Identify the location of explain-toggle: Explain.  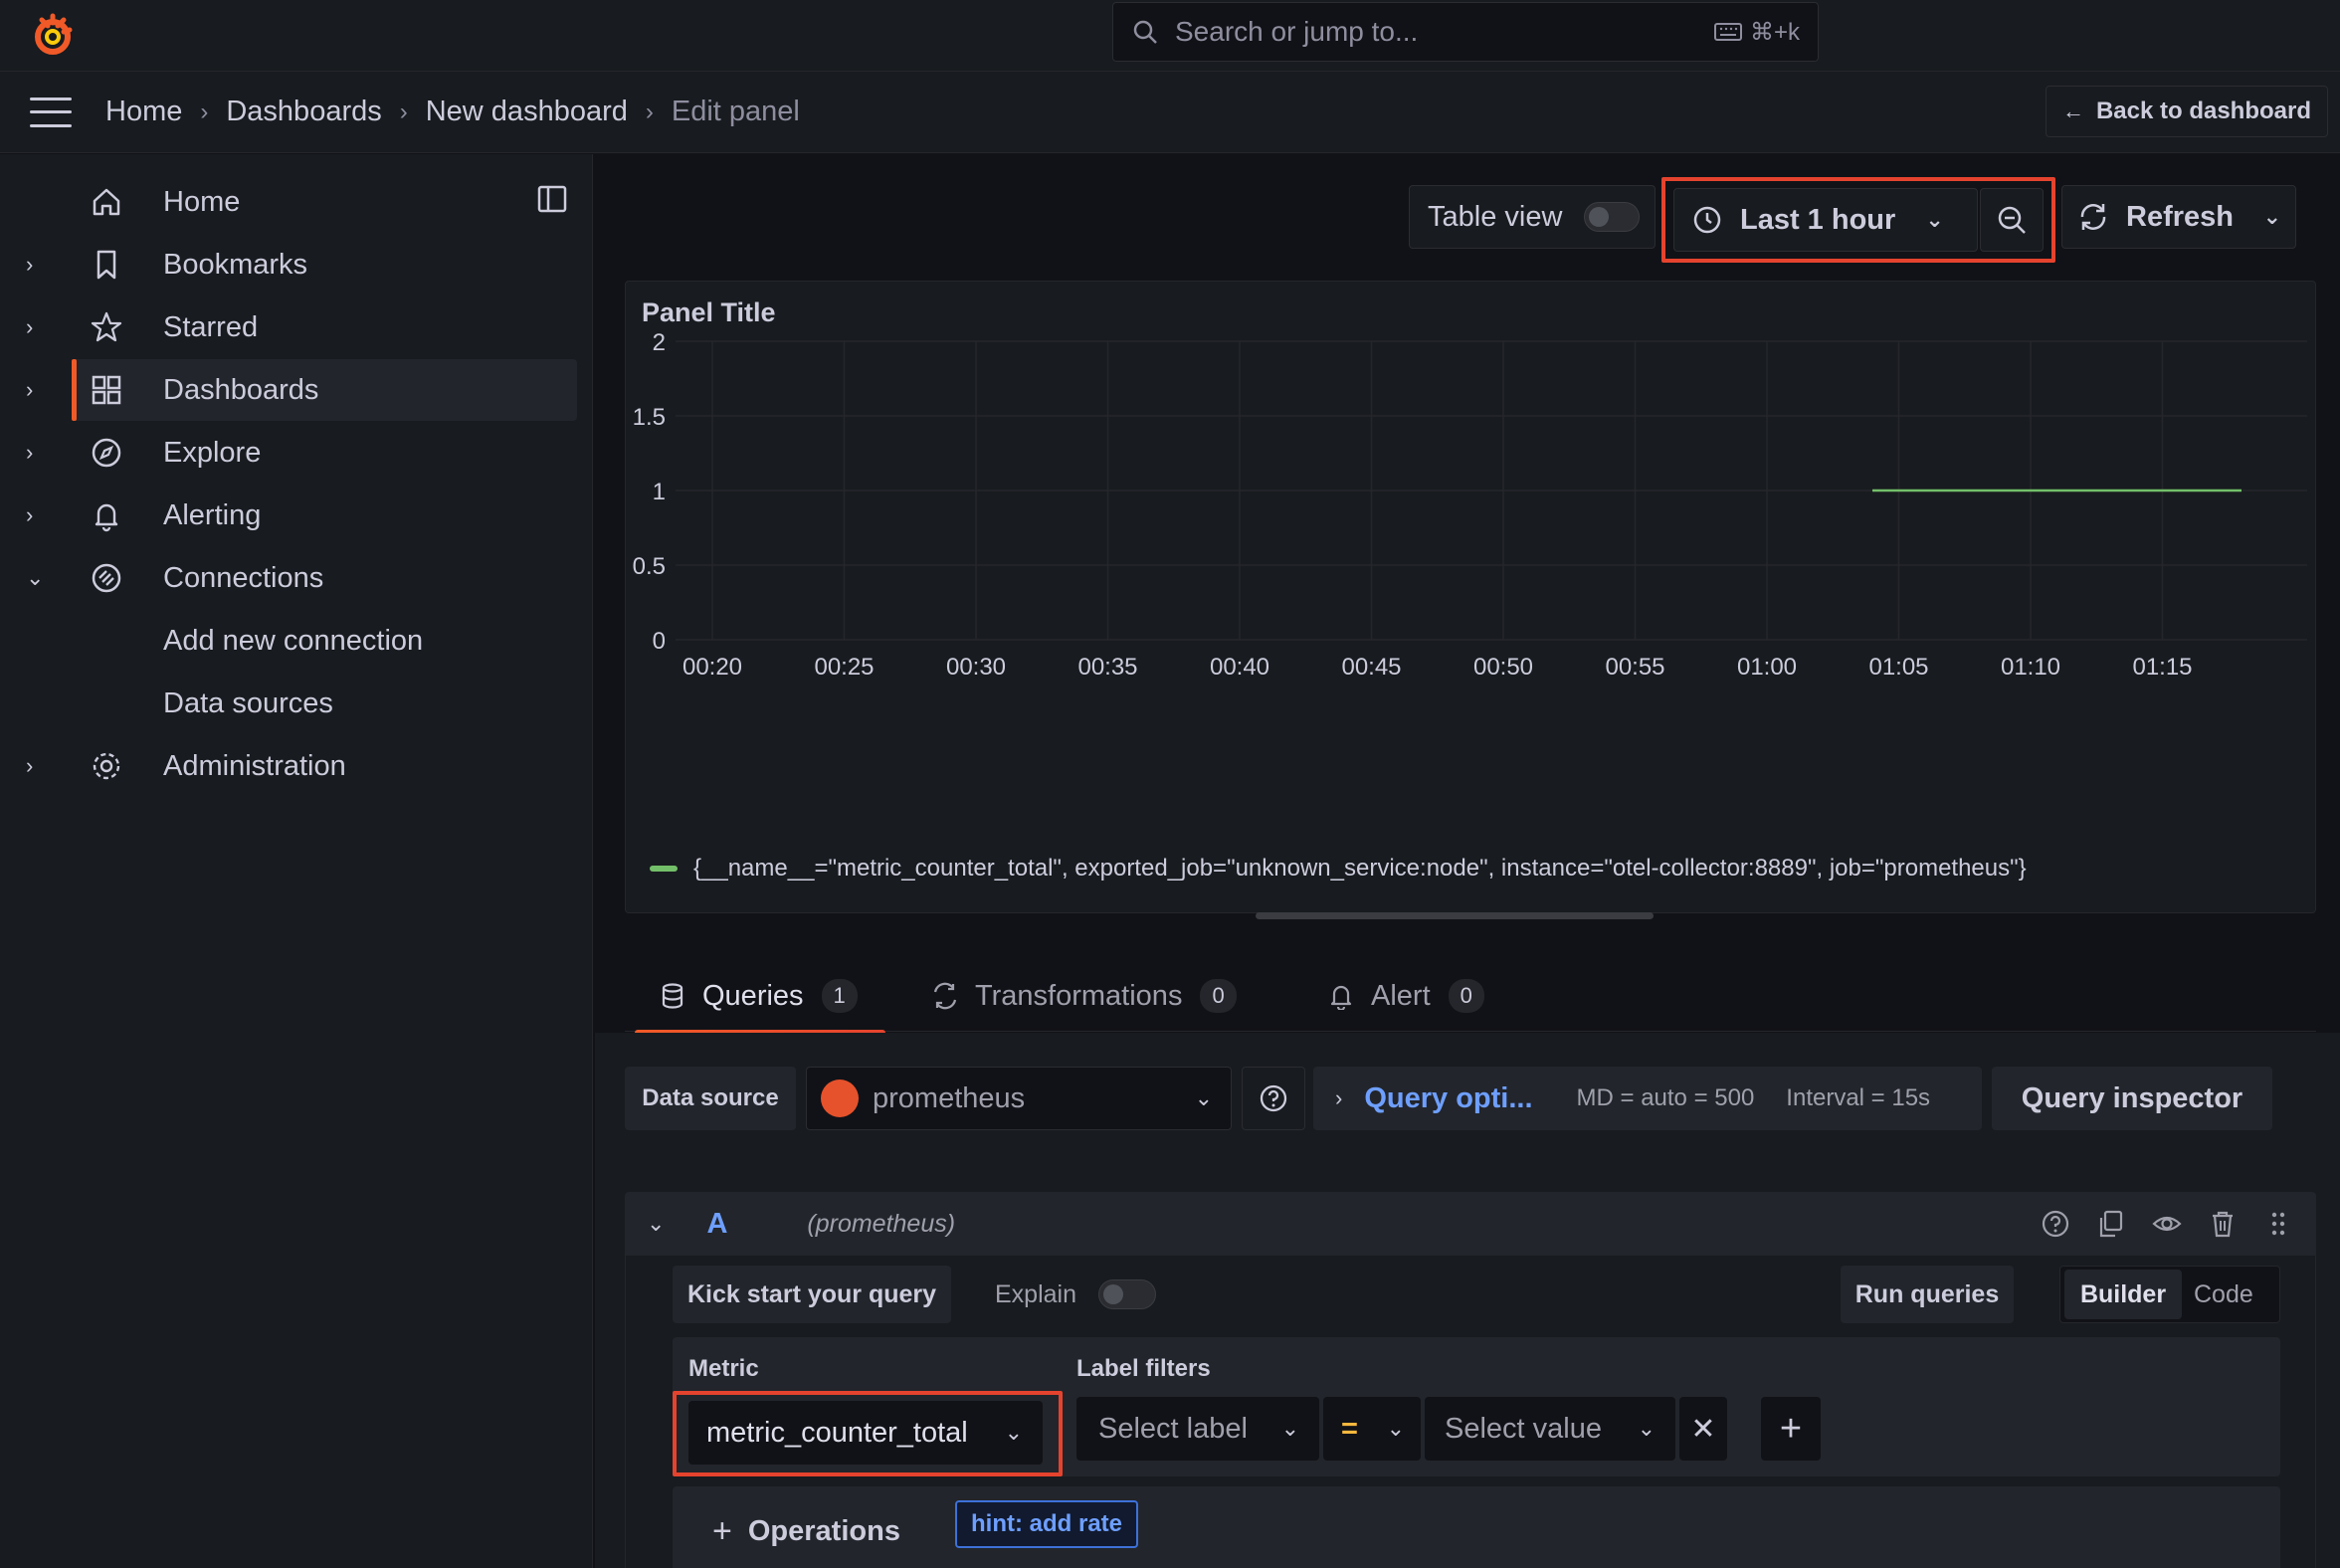
(1075, 1294).